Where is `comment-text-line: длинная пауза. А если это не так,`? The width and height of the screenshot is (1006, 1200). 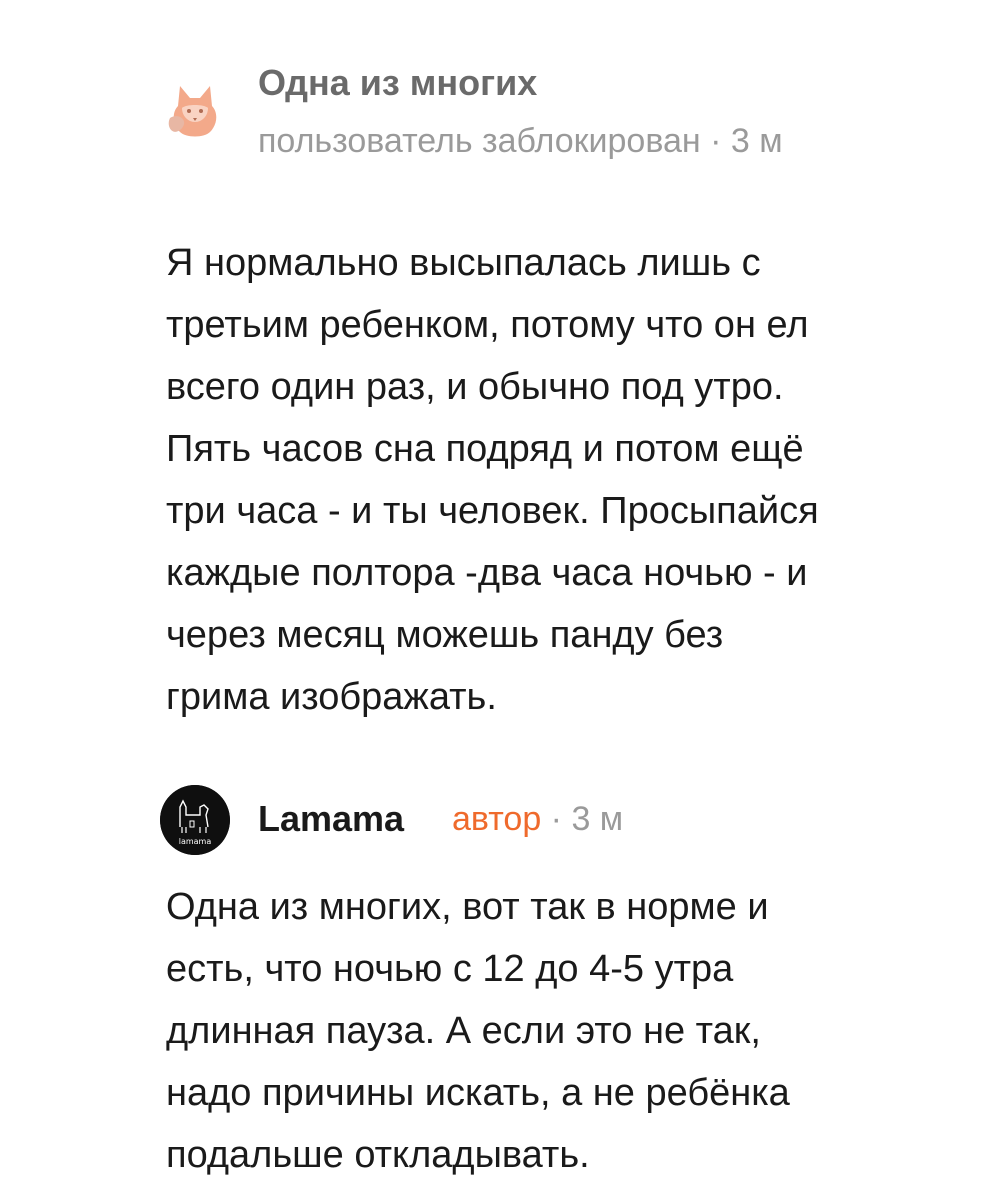 comment-text-line: длинная пауза. А если это не так, is located at coordinates (463, 1031).